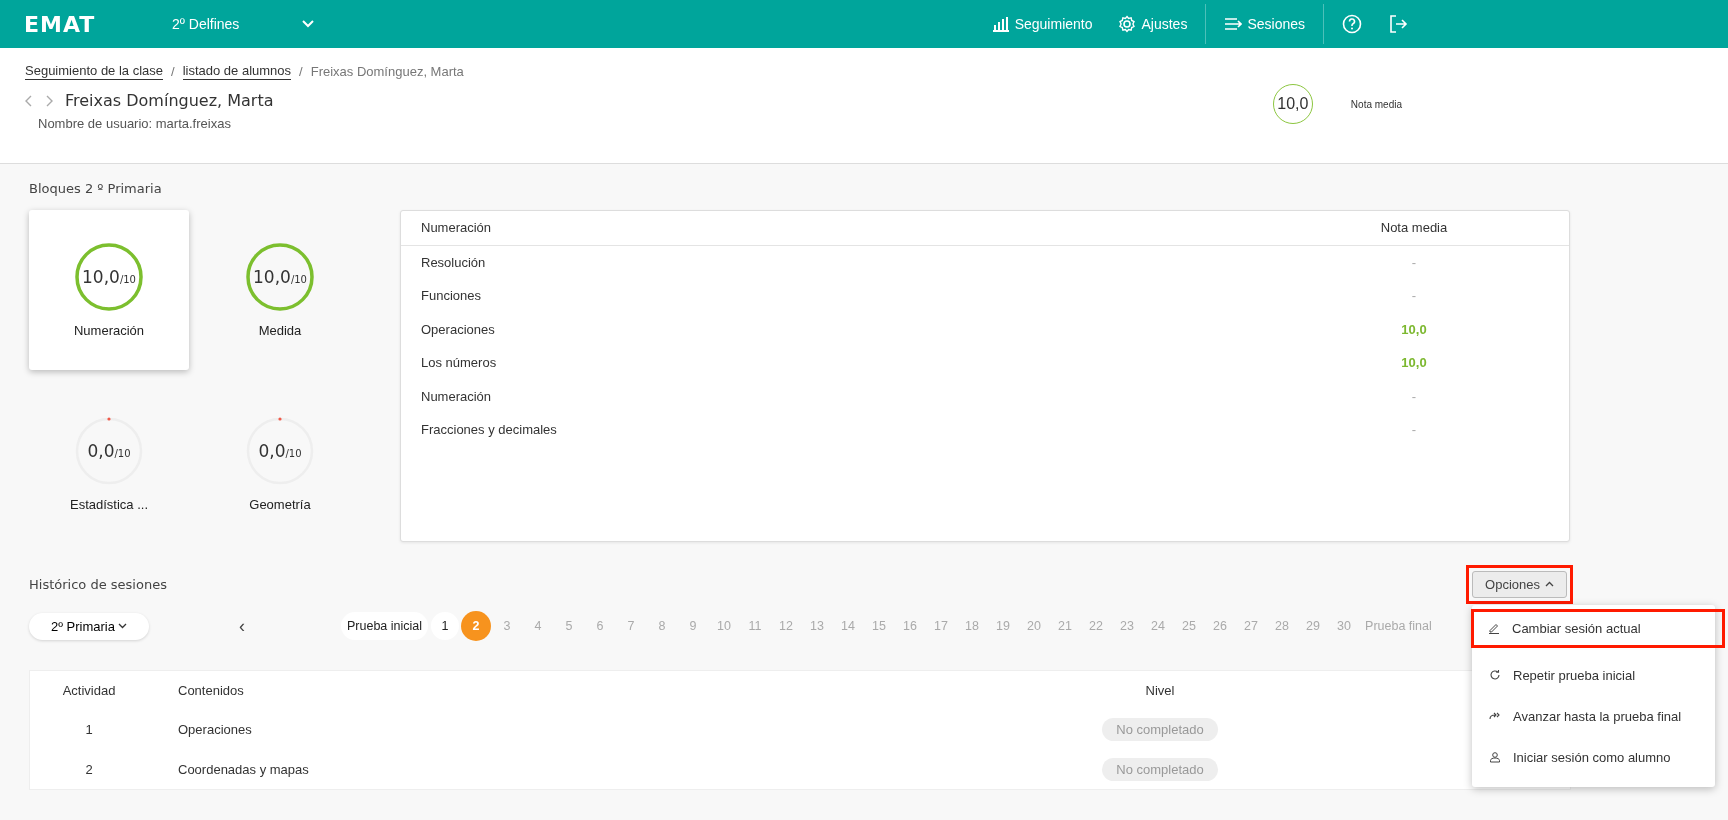 The height and width of the screenshot is (820, 1728). I want to click on block-card: 10,0/10 Medida, so click(280, 290).